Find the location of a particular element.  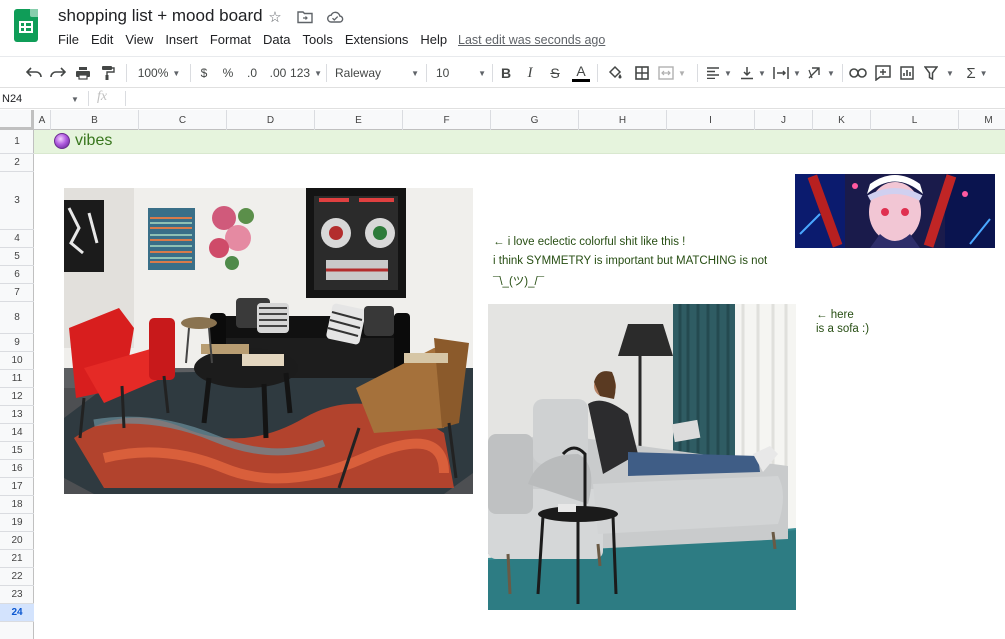

font-size-value: 10 is located at coordinates (443, 73).